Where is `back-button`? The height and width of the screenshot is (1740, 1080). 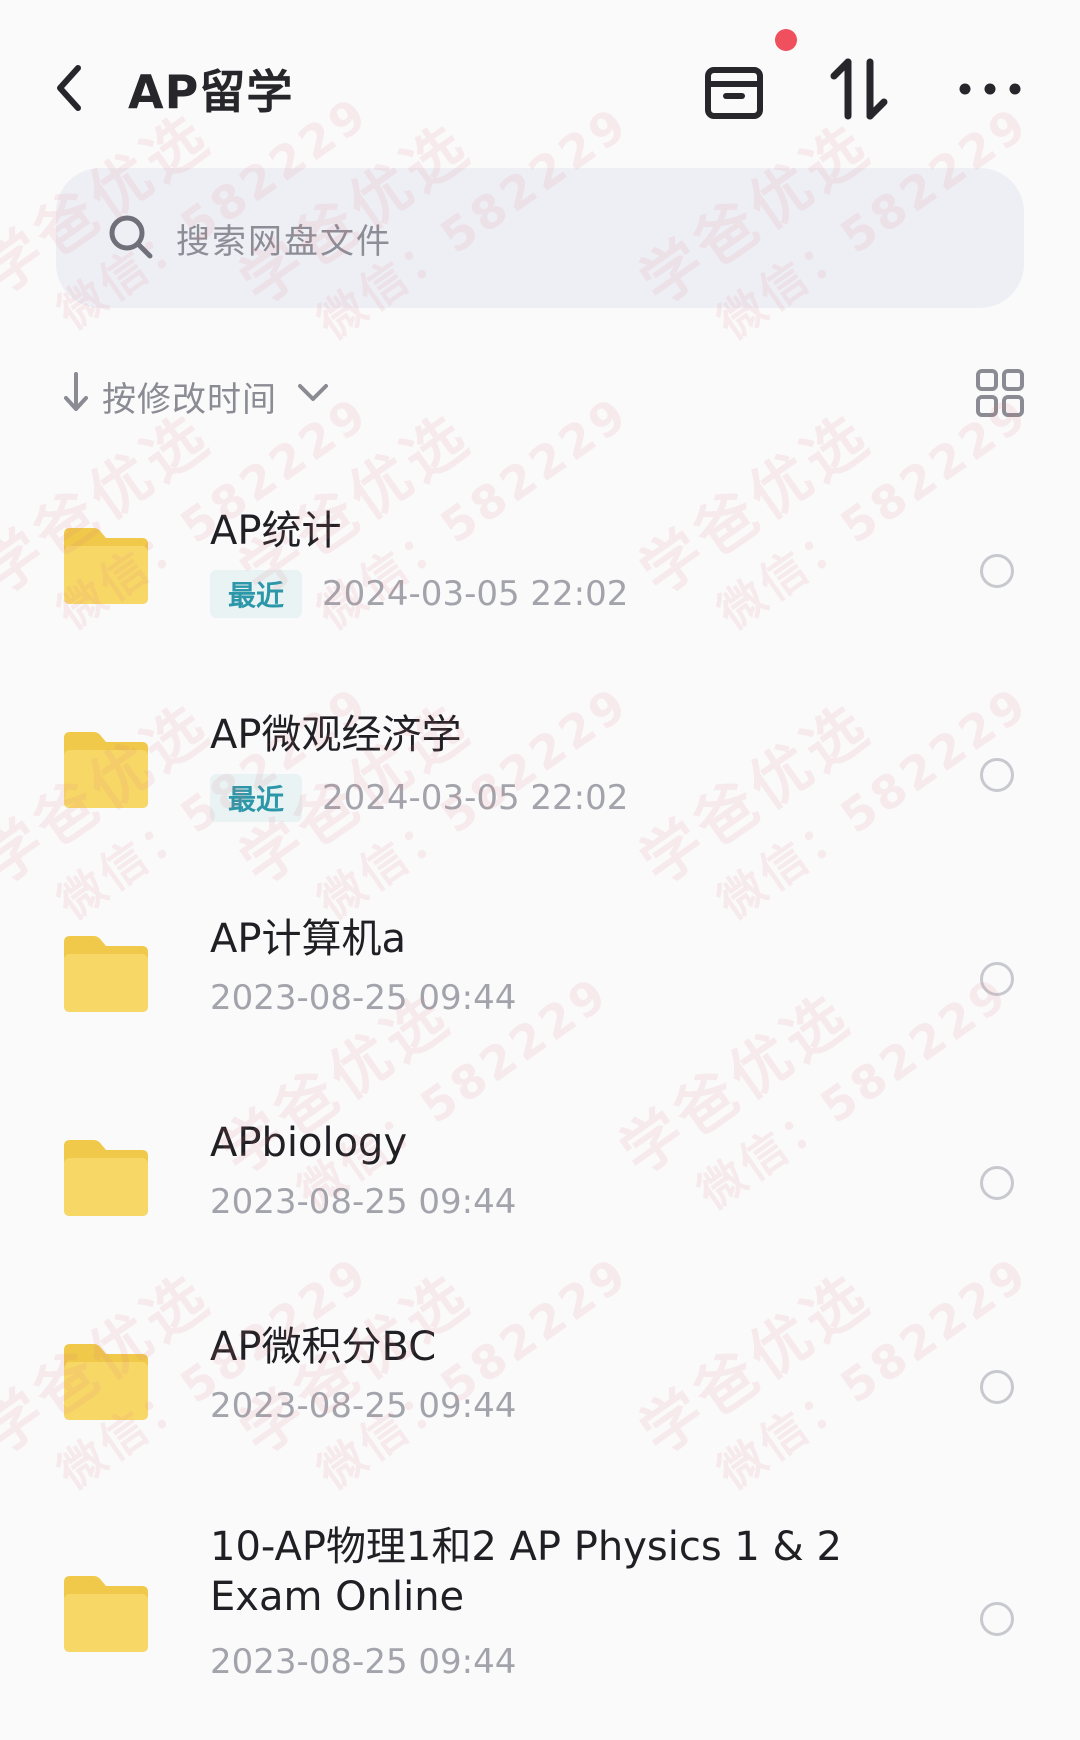 back-button is located at coordinates (73, 88).